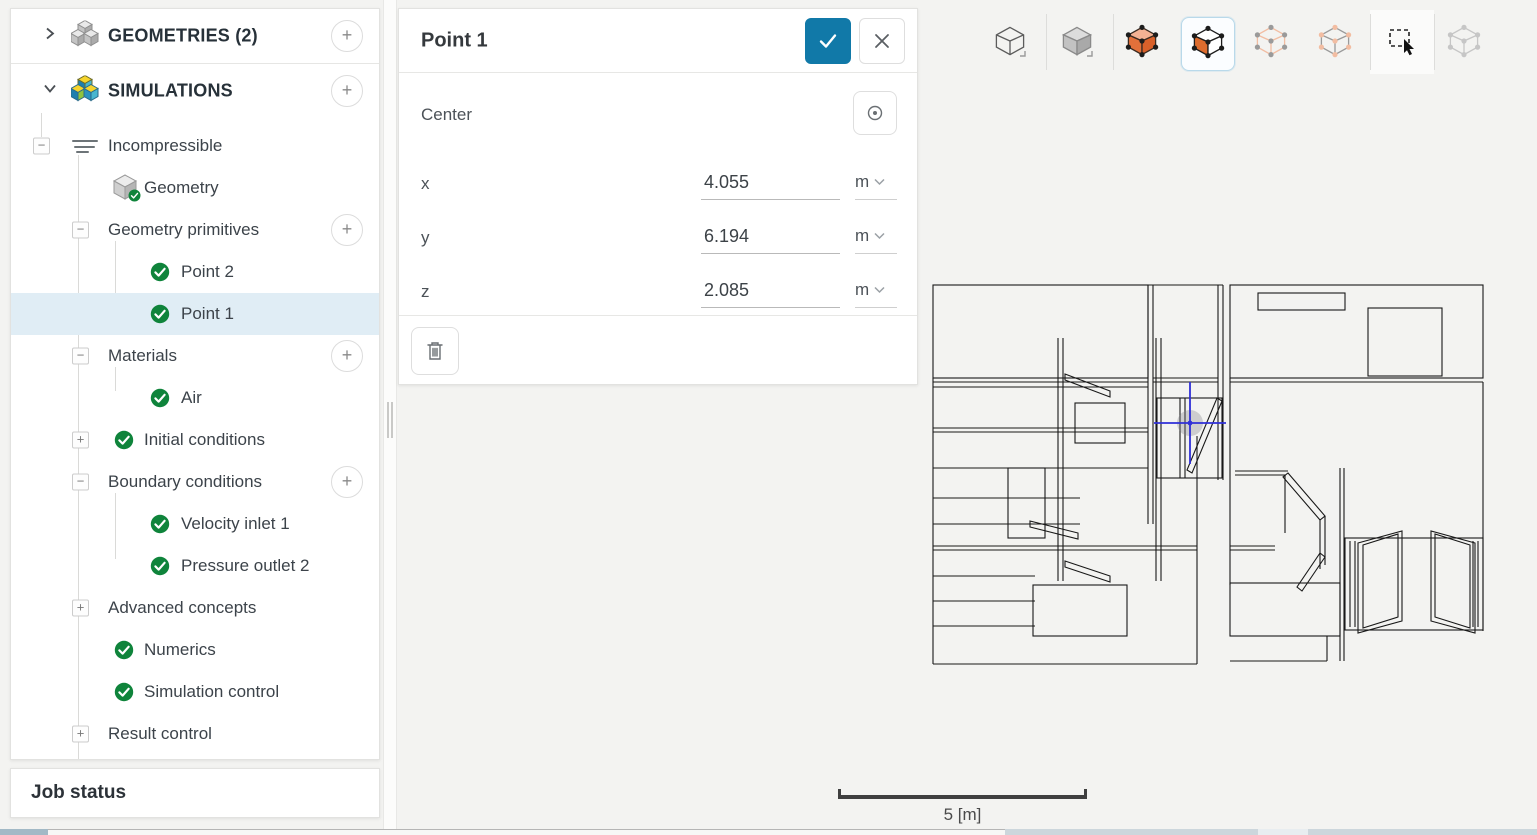 This screenshot has height=835, width=1537. Describe the element at coordinates (170, 90) in the screenshot. I see `section-label-simulations: SIMULATIONS` at that location.